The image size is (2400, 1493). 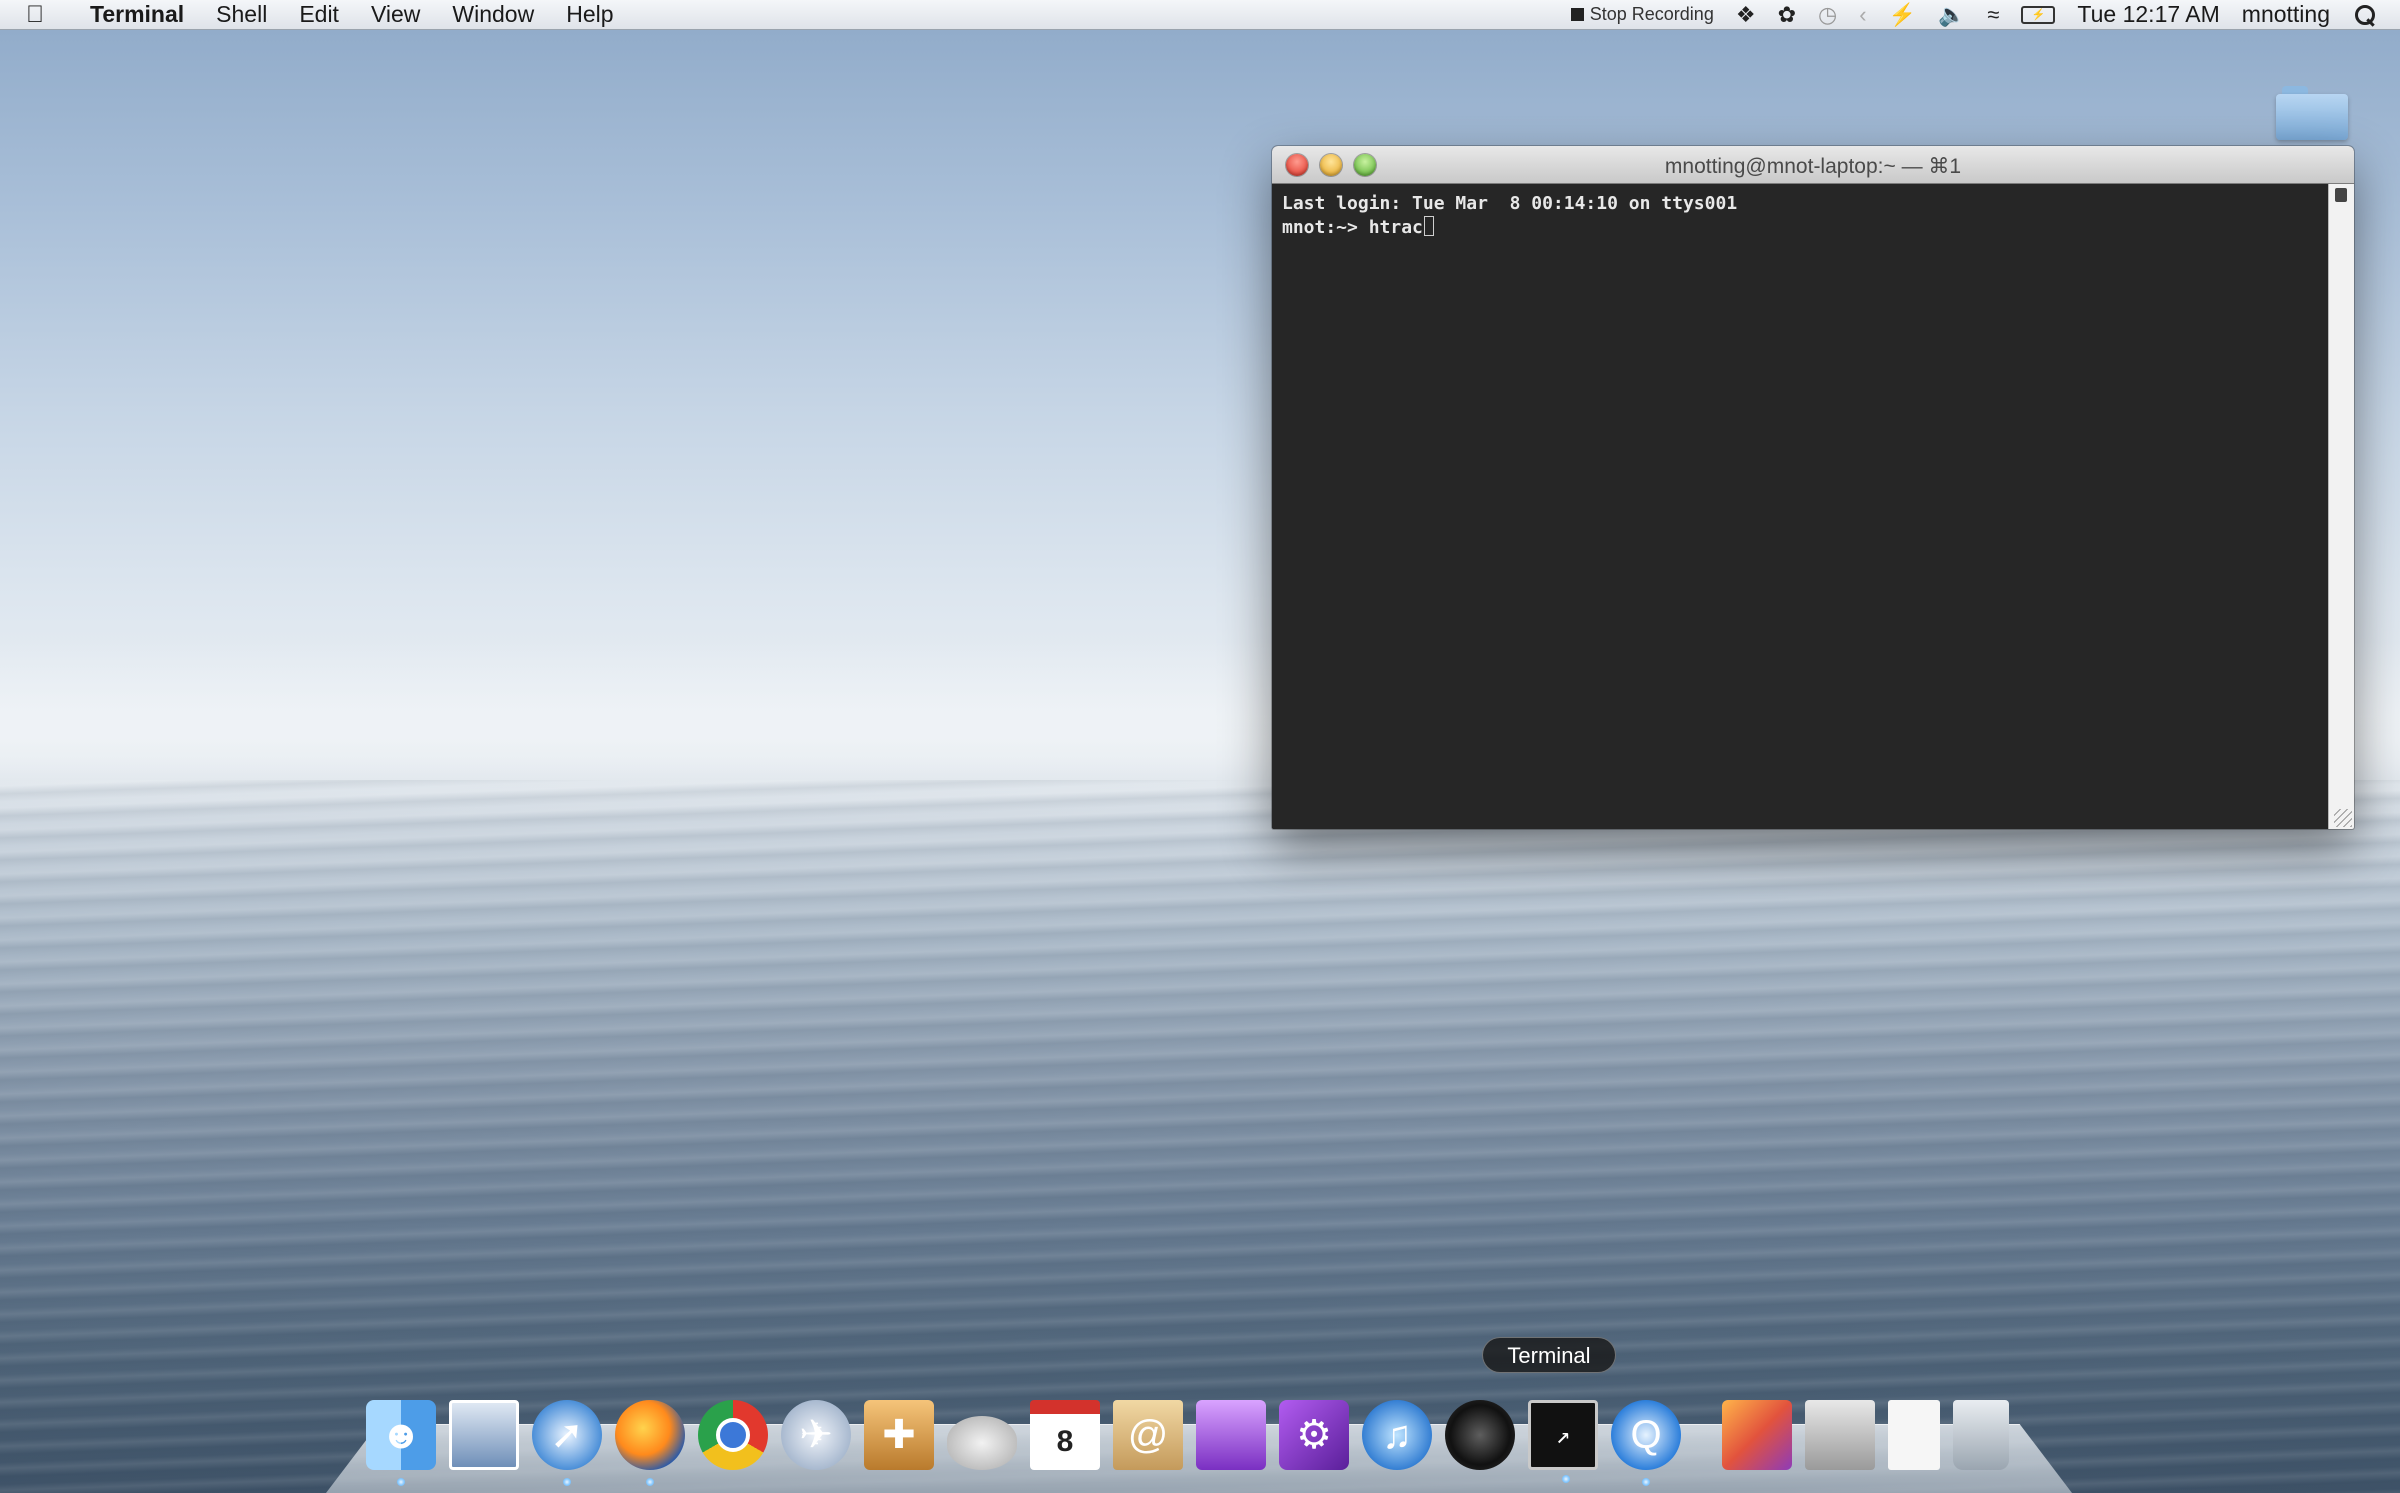 What do you see at coordinates (1646, 1443) in the screenshot?
I see `quicktime-icon: Q` at bounding box center [1646, 1443].